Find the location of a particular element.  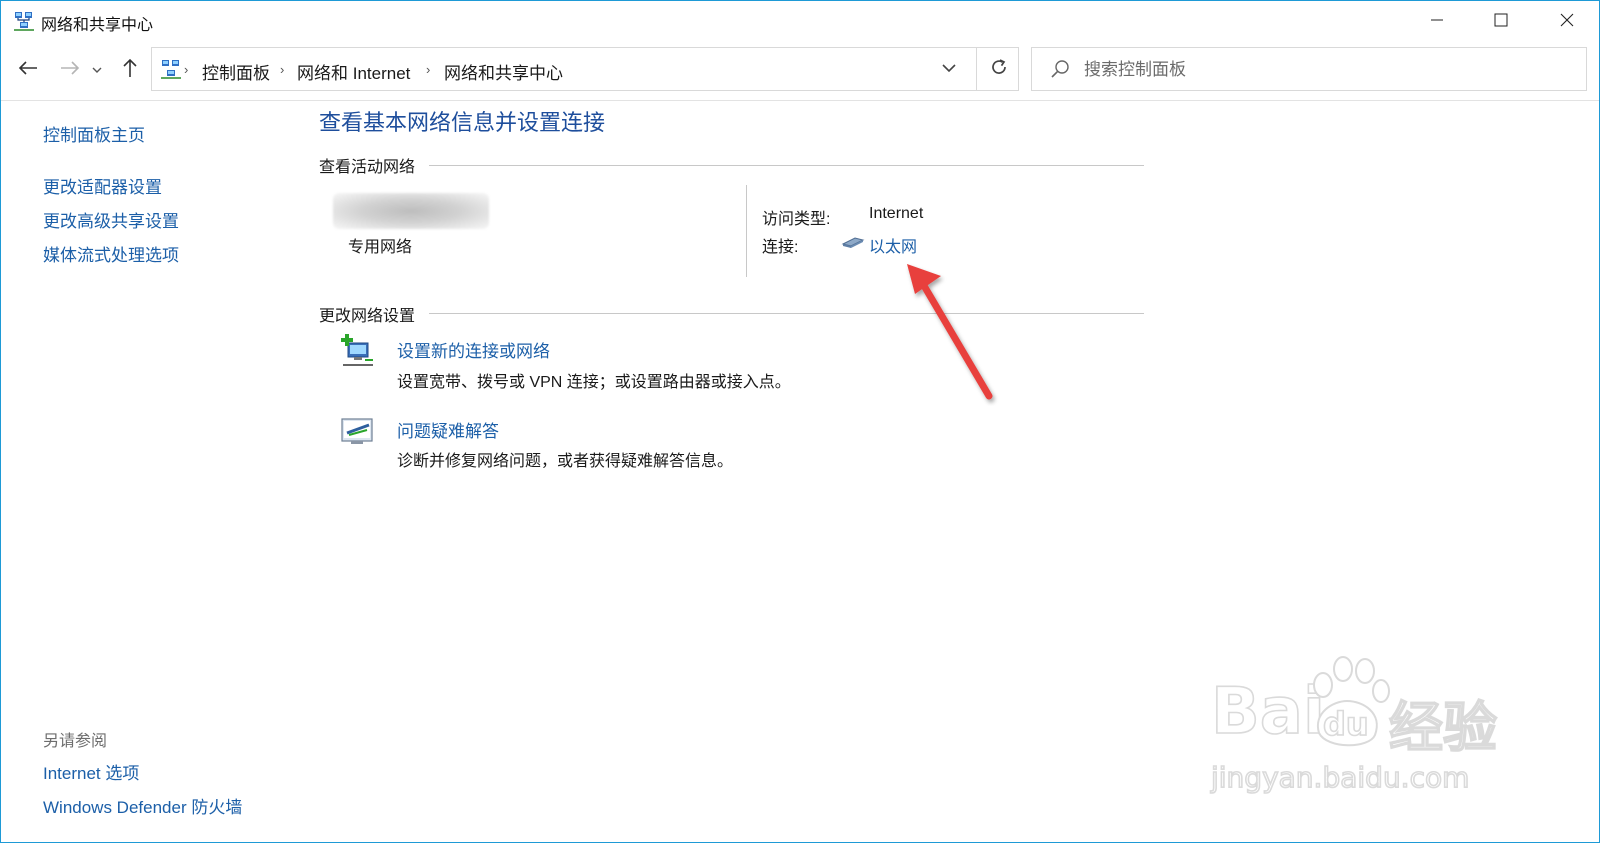

search-box is located at coordinates (1309, 69).